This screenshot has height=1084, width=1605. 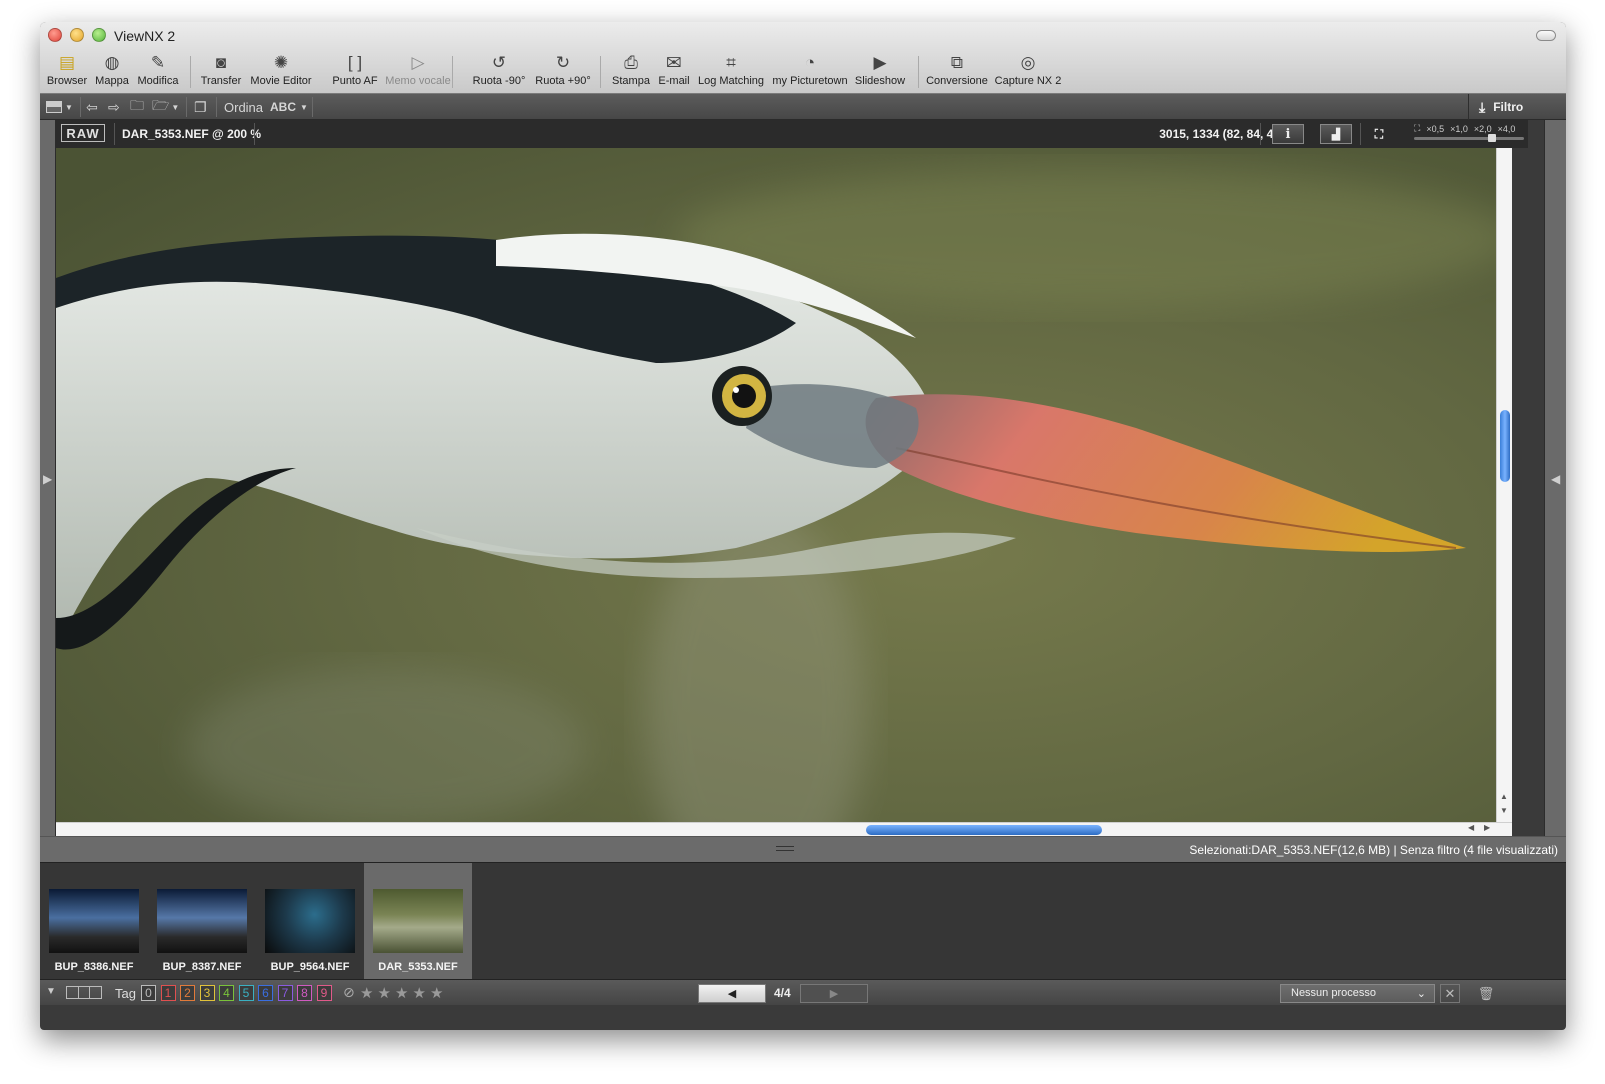 What do you see at coordinates (283, 107) in the screenshot?
I see `sort-value: ABC` at bounding box center [283, 107].